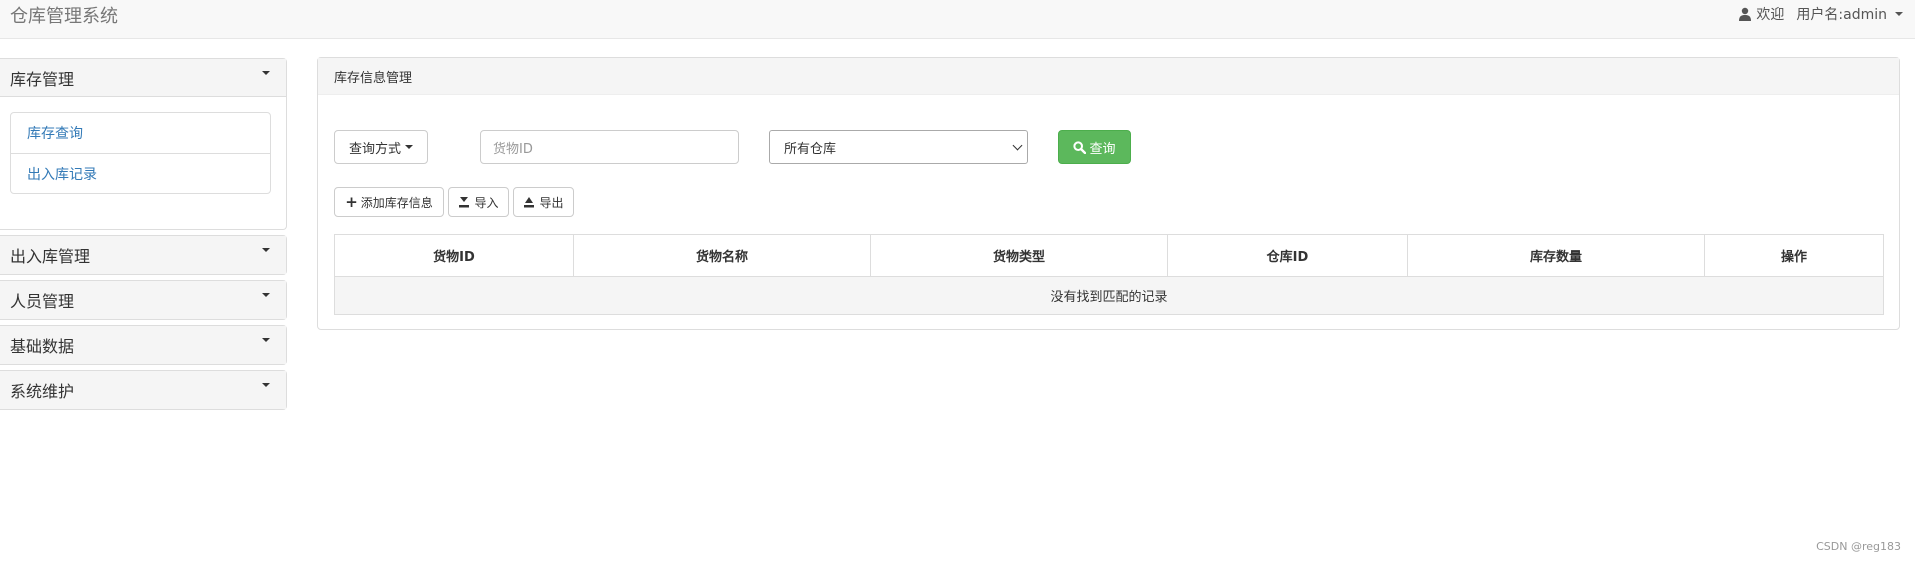  I want to click on search-icon, so click(1080, 147).